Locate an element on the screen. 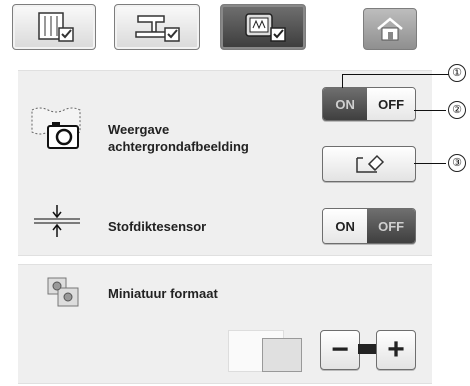  home-icon is located at coordinates (390, 29).